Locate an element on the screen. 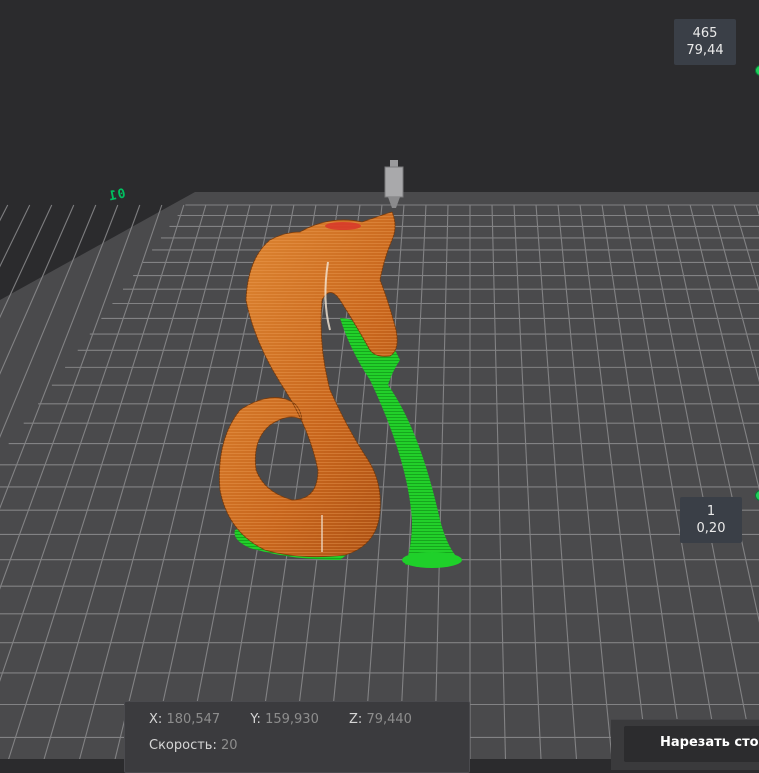 This screenshot has width=759, height=773. layer-slider-bottom-handle is located at coordinates (757, 495).